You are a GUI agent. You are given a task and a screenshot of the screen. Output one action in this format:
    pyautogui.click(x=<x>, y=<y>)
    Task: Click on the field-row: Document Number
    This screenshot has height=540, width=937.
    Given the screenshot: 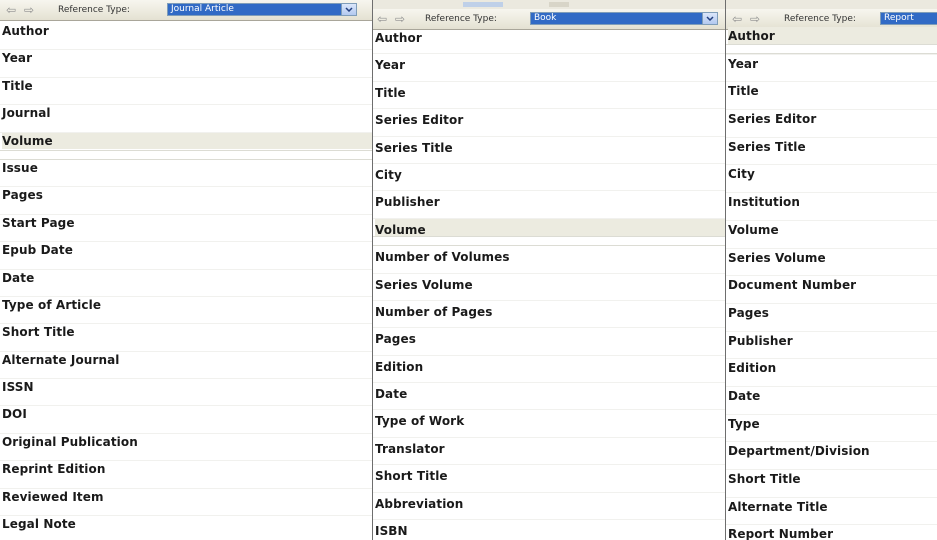 What is the action you would take?
    pyautogui.click(x=831, y=290)
    